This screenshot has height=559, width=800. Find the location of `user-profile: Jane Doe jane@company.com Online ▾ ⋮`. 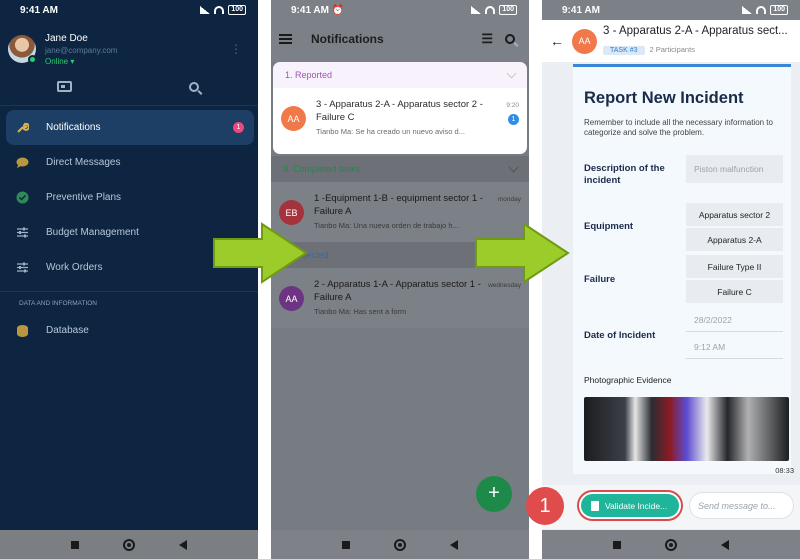

user-profile: Jane Doe jane@company.com Online ▾ ⋮ is located at coordinates (129, 44).